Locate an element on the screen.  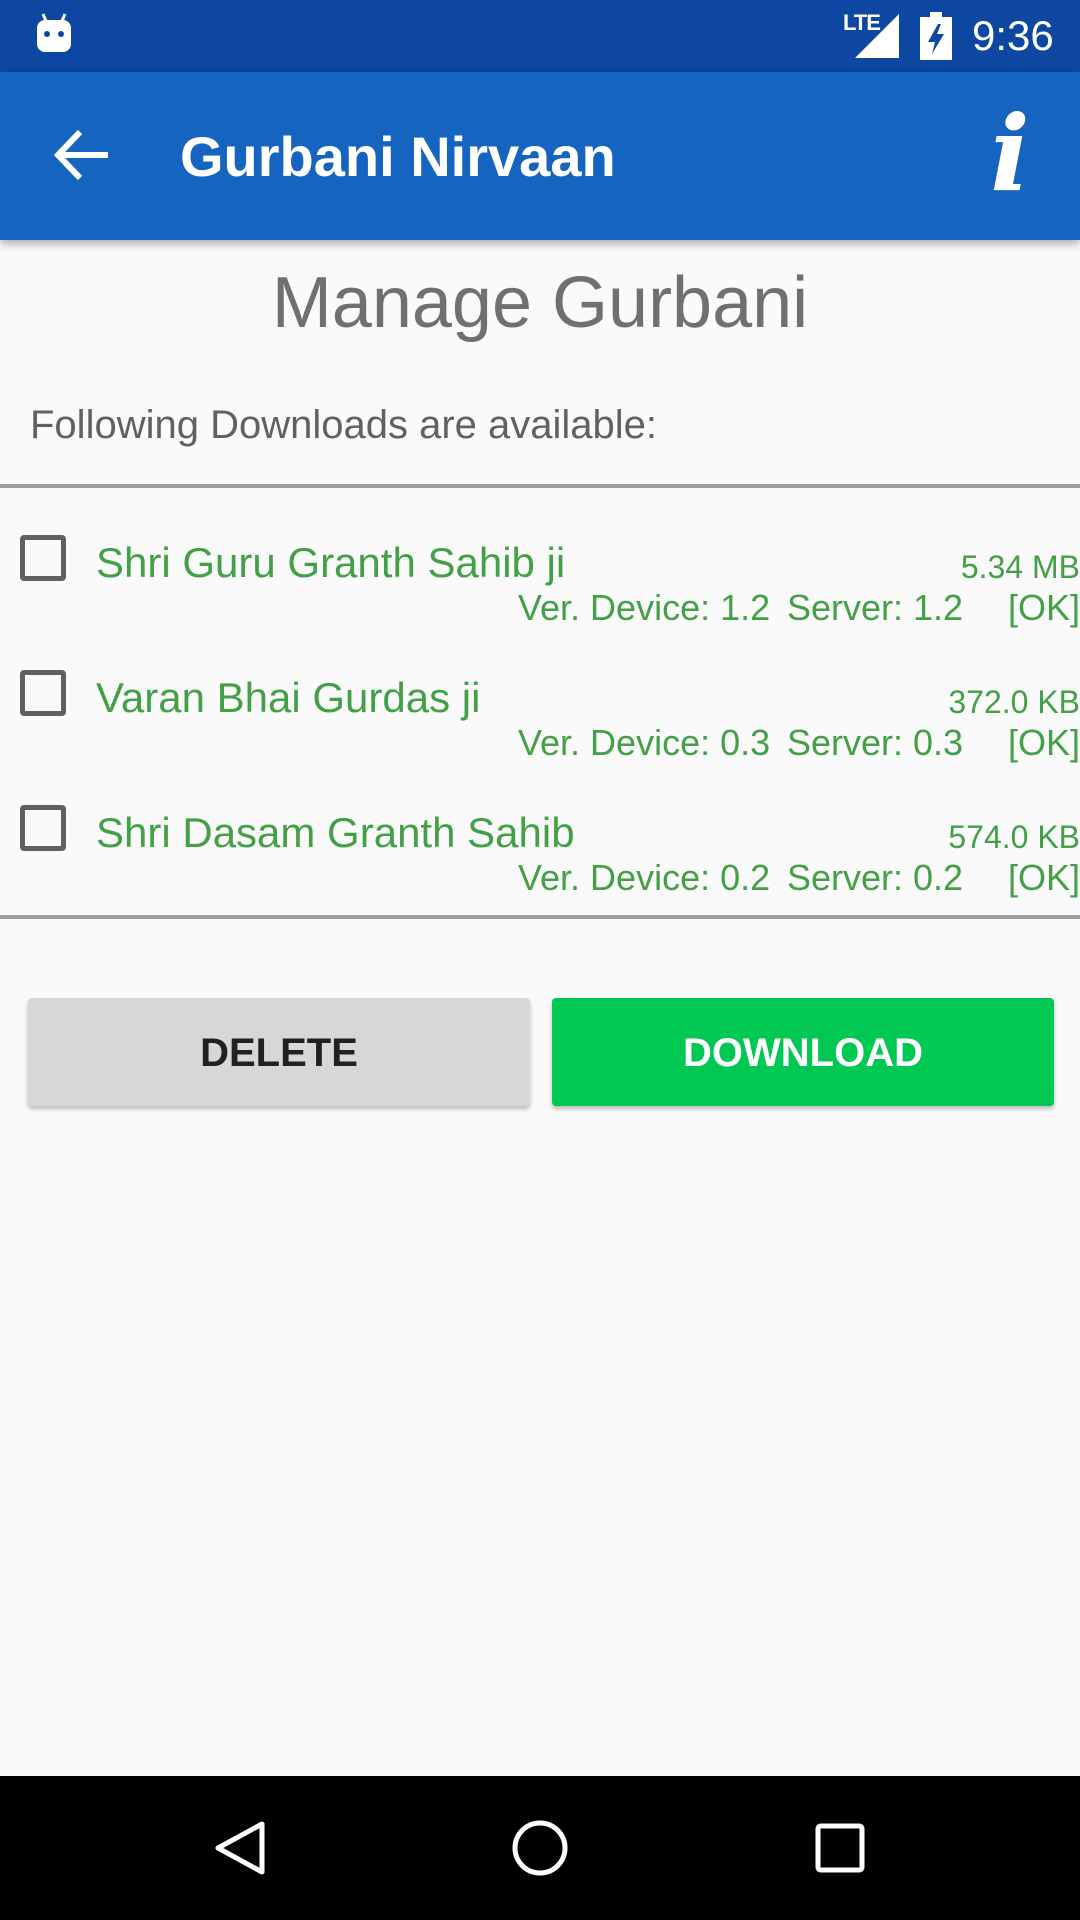
home-circle-icon is located at coordinates (540, 1848).